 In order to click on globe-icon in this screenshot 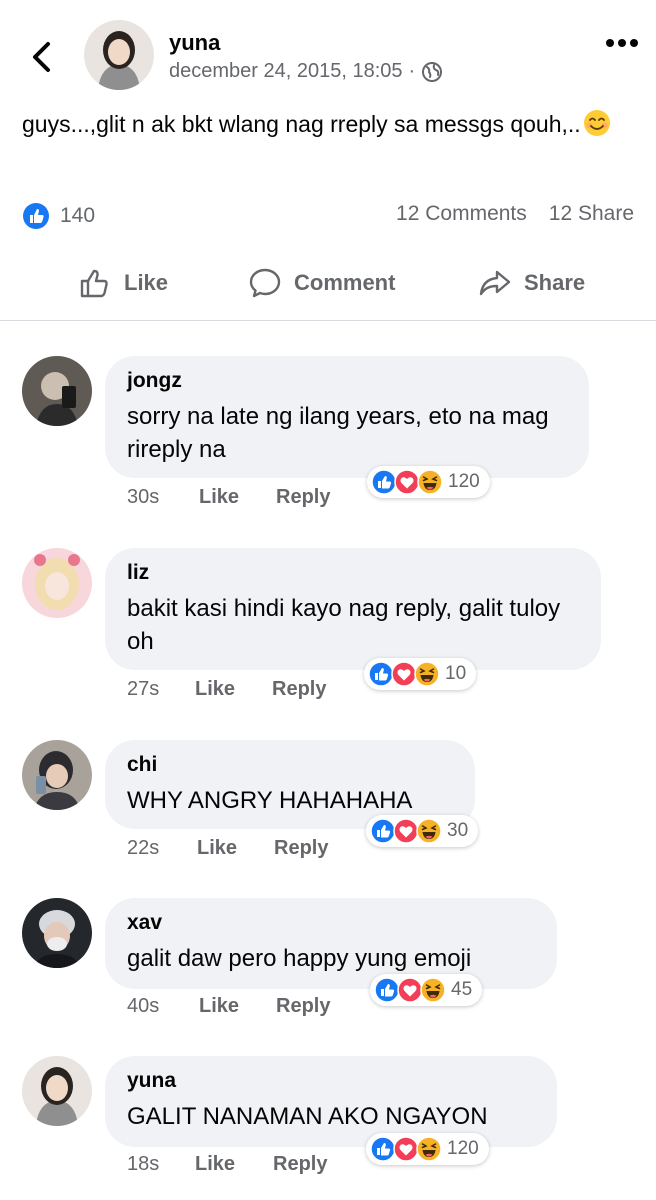, I will do `click(432, 71)`.